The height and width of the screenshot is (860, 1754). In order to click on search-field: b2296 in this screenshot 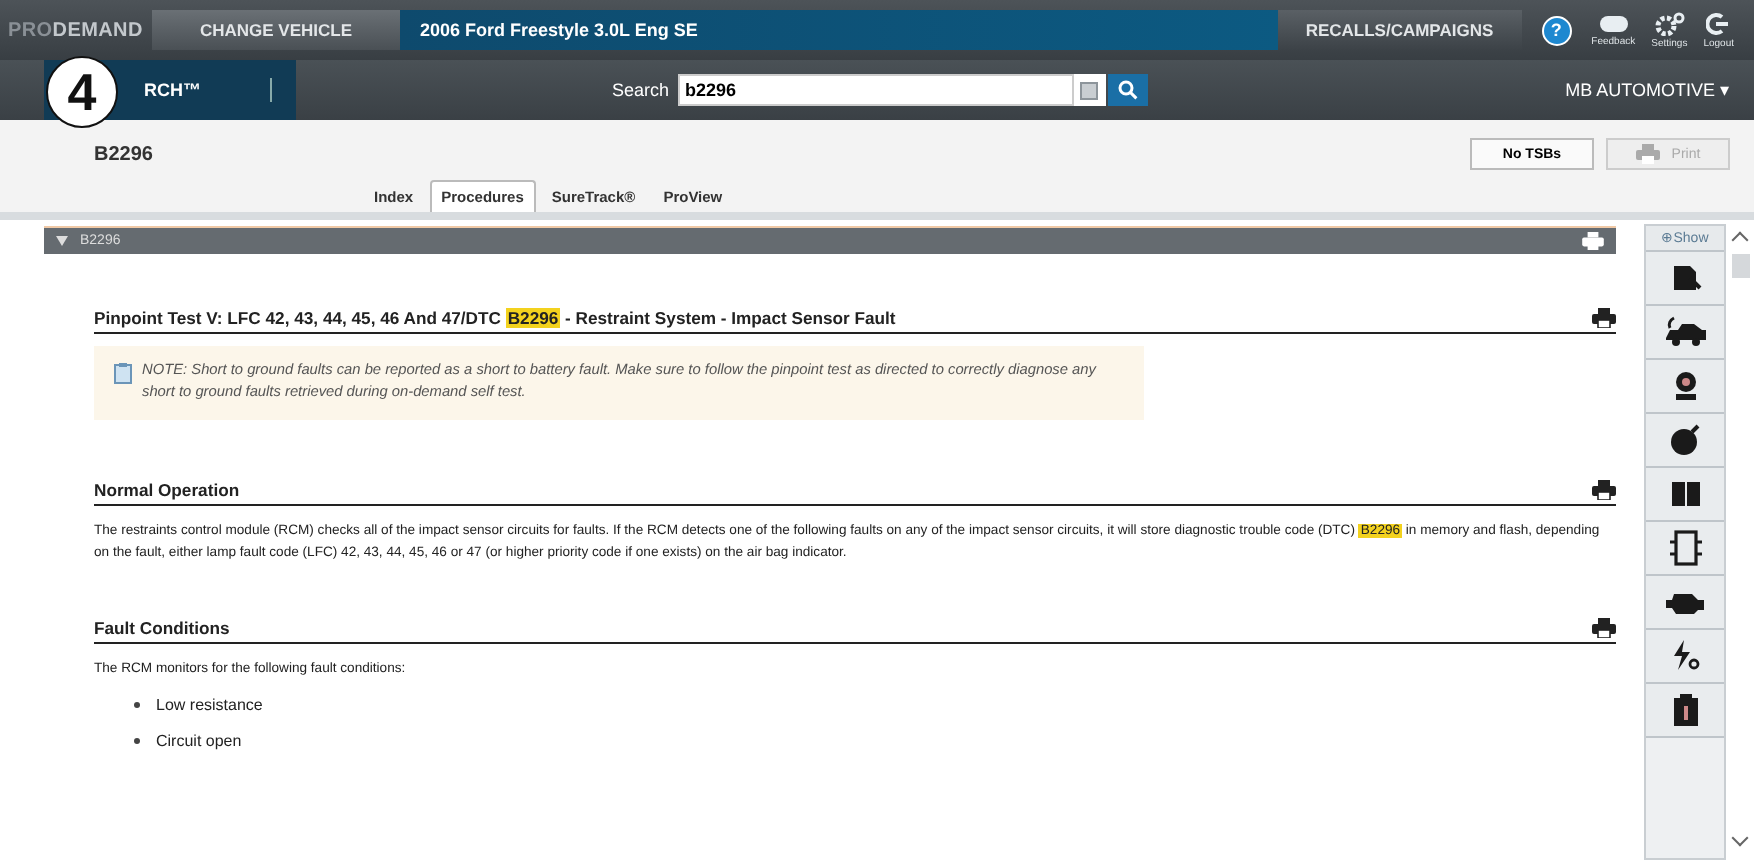, I will do `click(875, 90)`.